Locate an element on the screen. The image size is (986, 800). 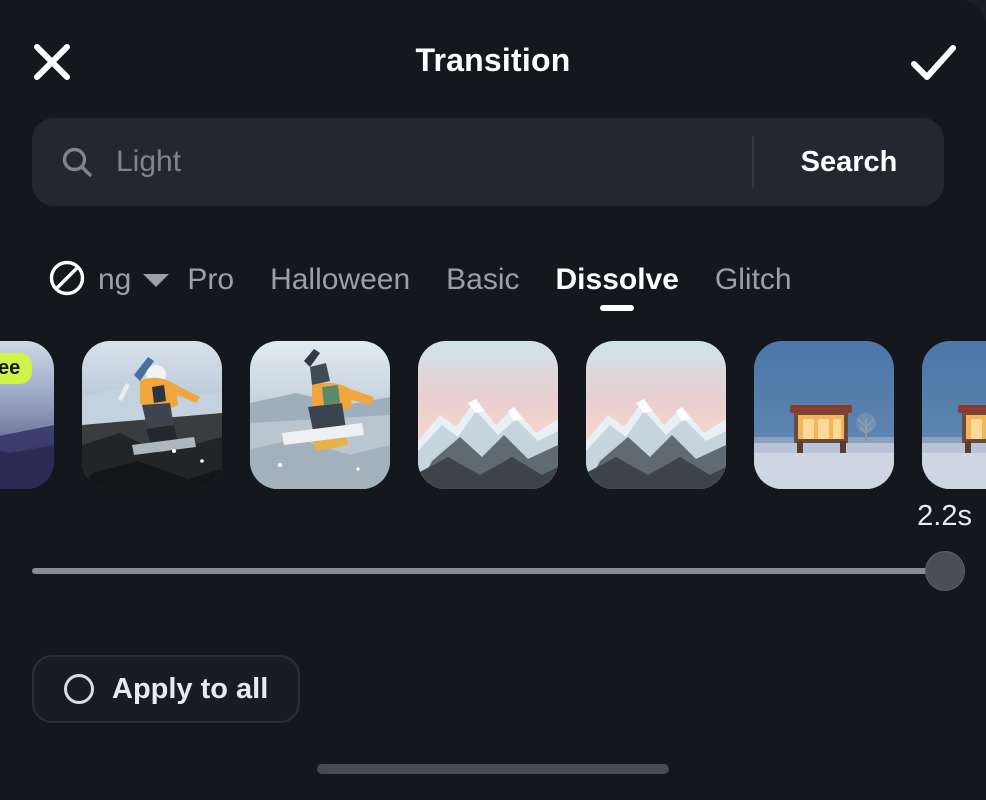
transition-thumbnail-mountains-b is located at coordinates (656, 415).